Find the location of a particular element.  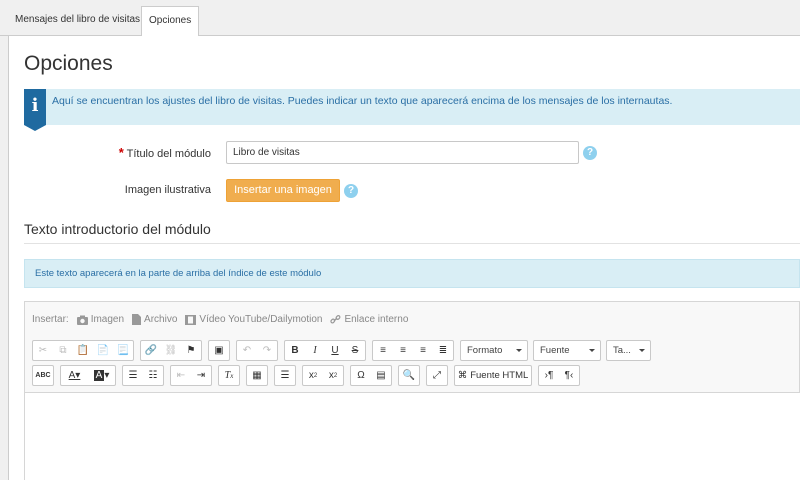

insert-image-button: Insertar una imagen is located at coordinates (283, 190).